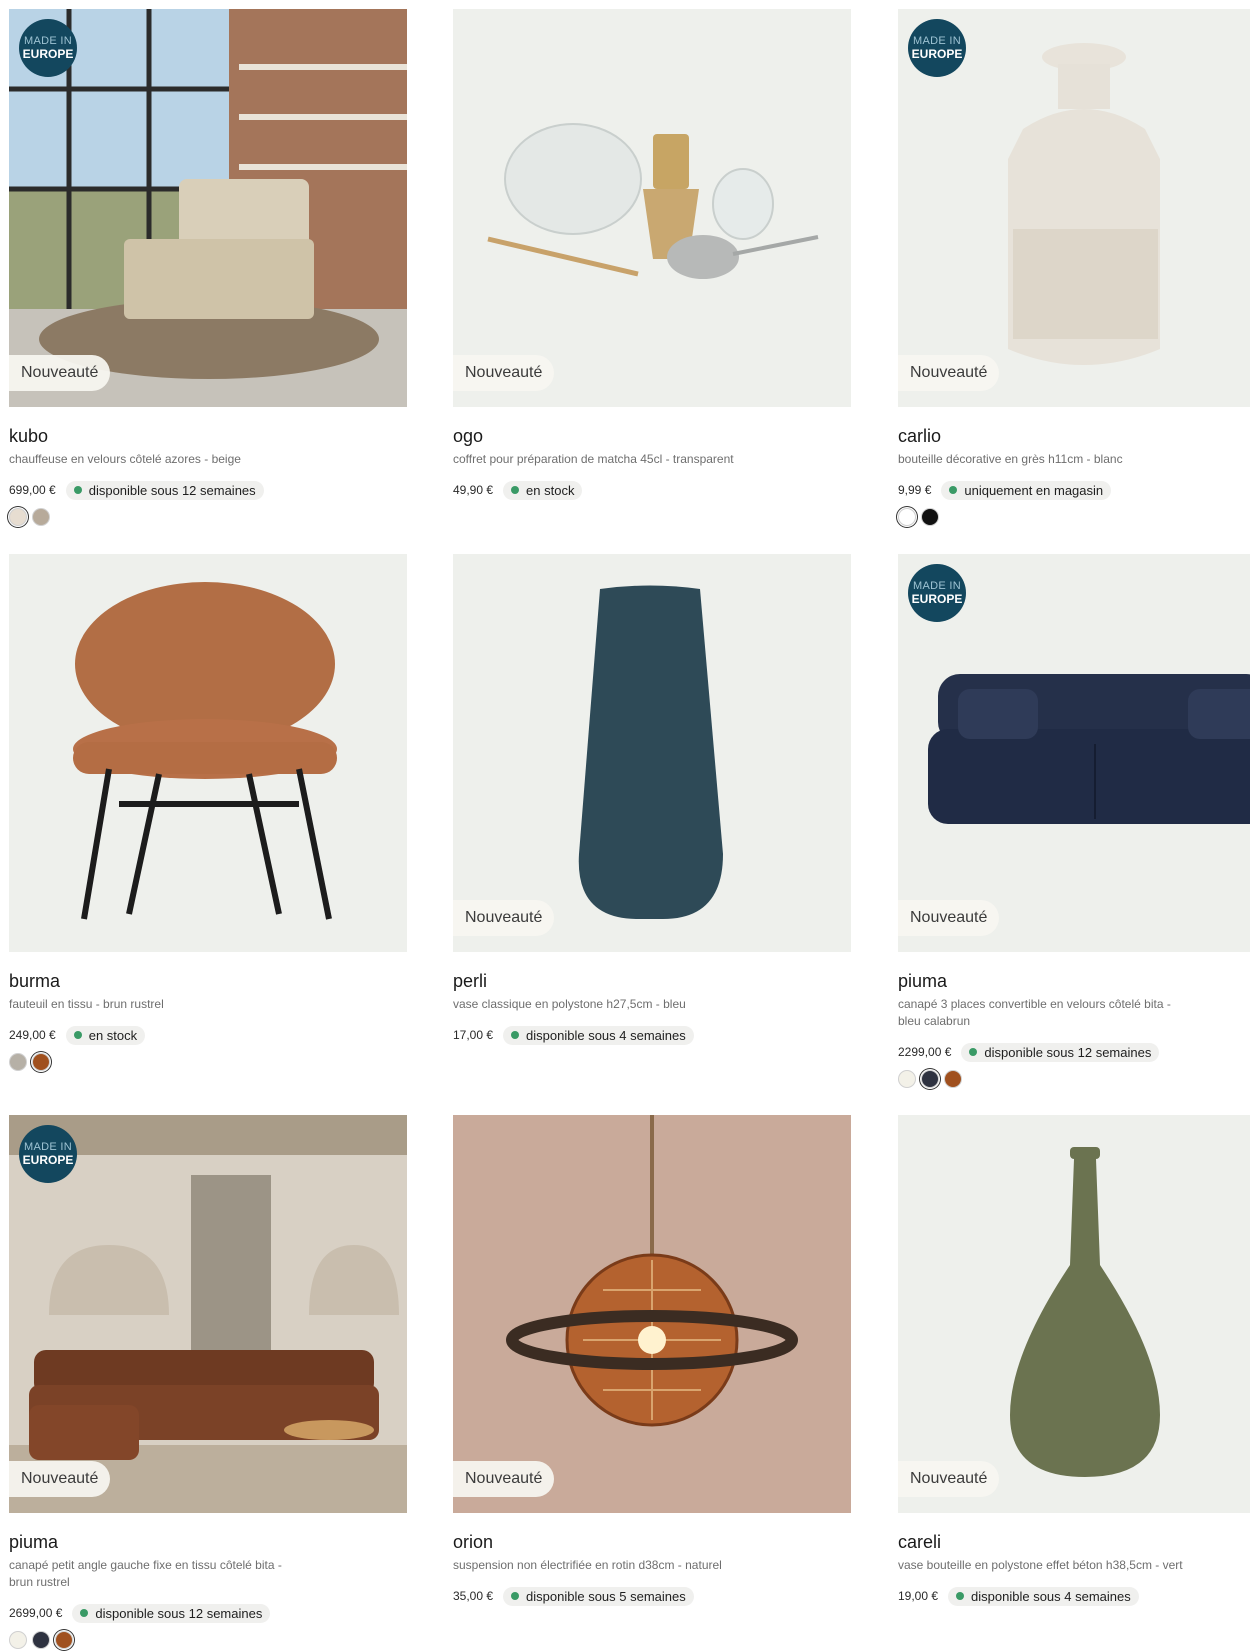 This screenshot has width=1250, height=1651. Describe the element at coordinates (86, 1004) in the screenshot. I see `product-description: fauteuil en tissu - brun rustrel` at that location.